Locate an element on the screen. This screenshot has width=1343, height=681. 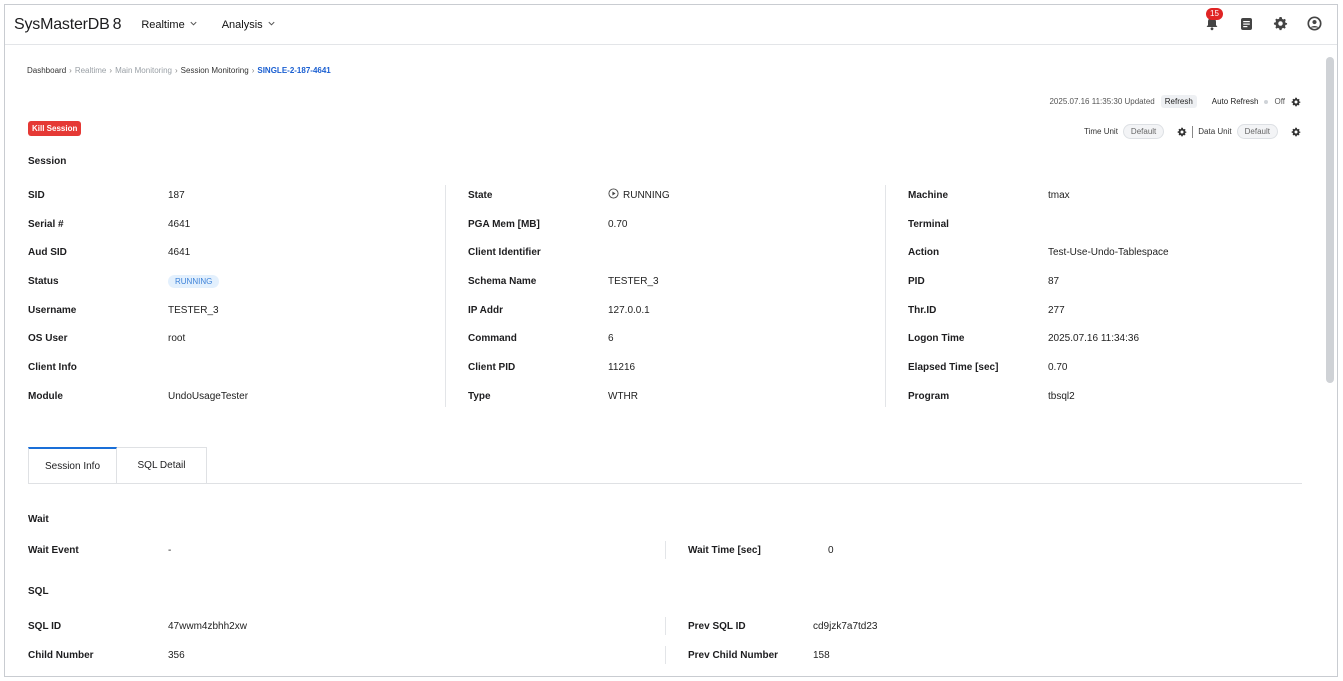
field-label: Command is located at coordinates (492, 339).